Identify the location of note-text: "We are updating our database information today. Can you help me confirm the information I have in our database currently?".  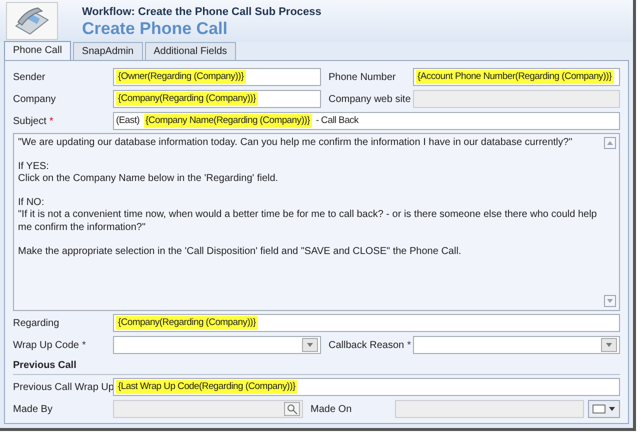
(296, 143).